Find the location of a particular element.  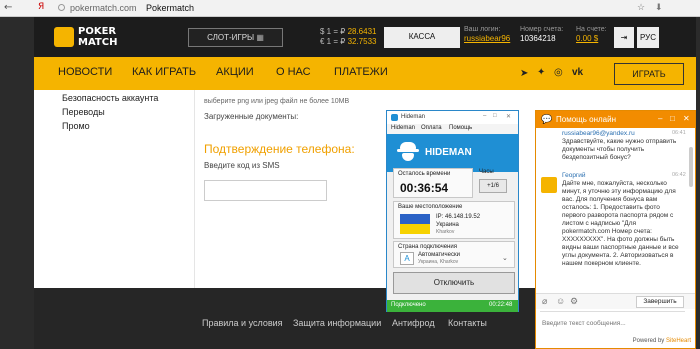

status-text: Подключено is located at coordinates (408, 305).